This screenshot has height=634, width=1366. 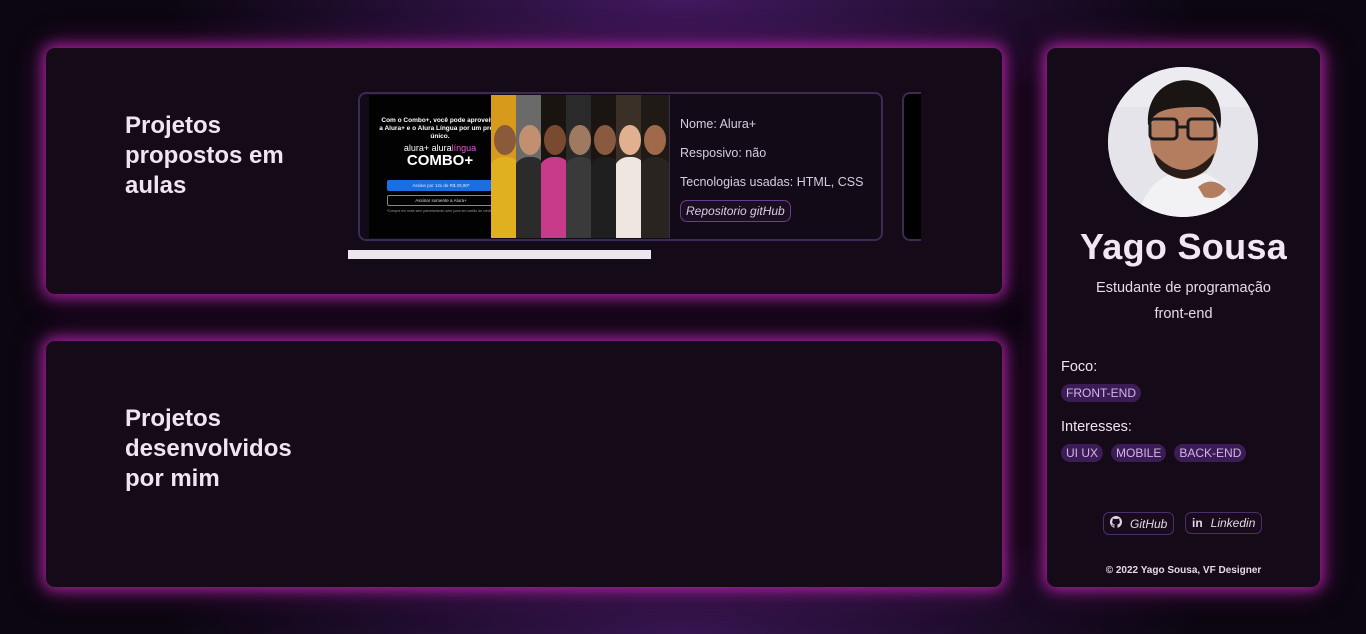 What do you see at coordinates (1139, 453) in the screenshot?
I see `interest-tag: MOBILE` at bounding box center [1139, 453].